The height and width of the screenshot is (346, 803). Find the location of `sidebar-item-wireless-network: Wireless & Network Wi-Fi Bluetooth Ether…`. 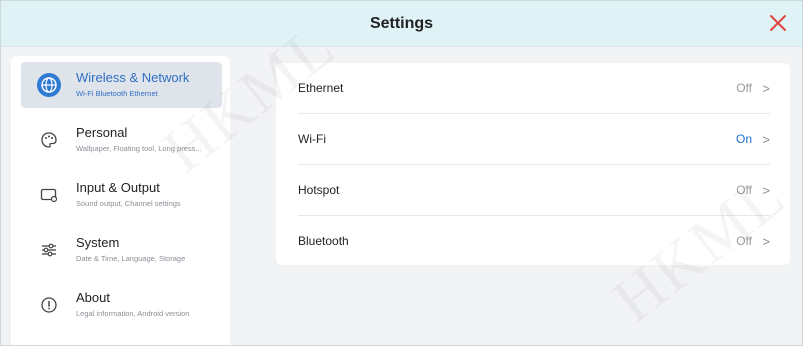

sidebar-item-wireless-network: Wireless & Network Wi-Fi Bluetooth Ether… is located at coordinates (121, 85).